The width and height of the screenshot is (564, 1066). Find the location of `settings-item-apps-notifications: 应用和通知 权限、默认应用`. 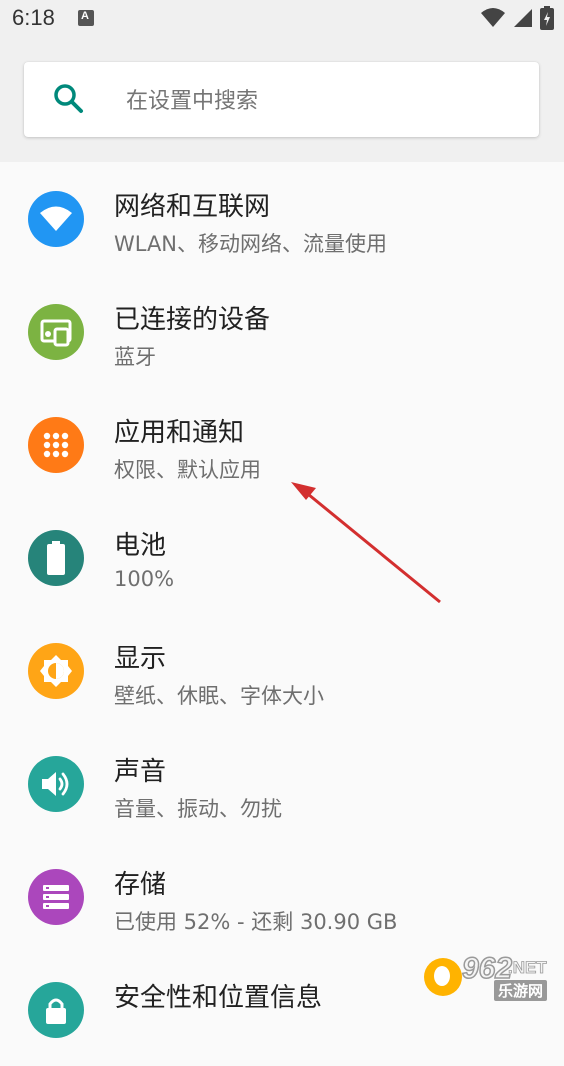

settings-item-apps-notifications: 应用和通知 权限、默认应用 is located at coordinates (282, 444).